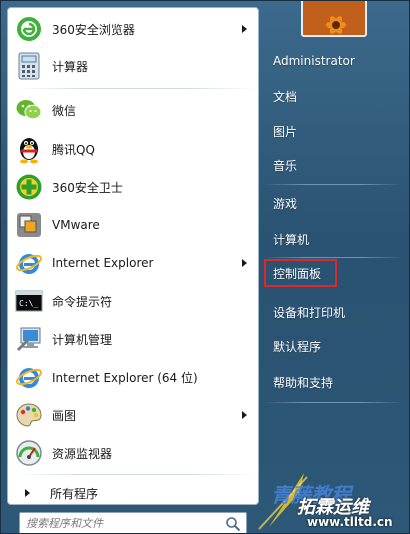 This screenshot has height=534, width=410. What do you see at coordinates (134, 415) in the screenshot?
I see `program-paint: 画图` at bounding box center [134, 415].